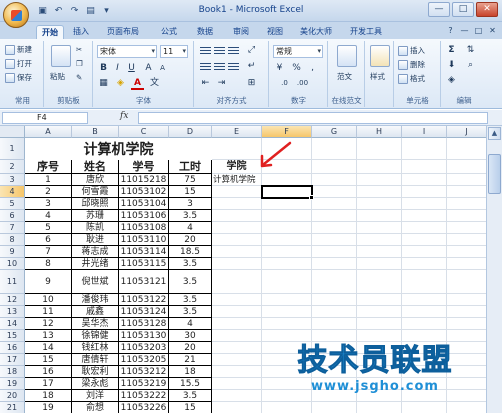  I want to click on cut-icon: ✂, so click(79, 49).